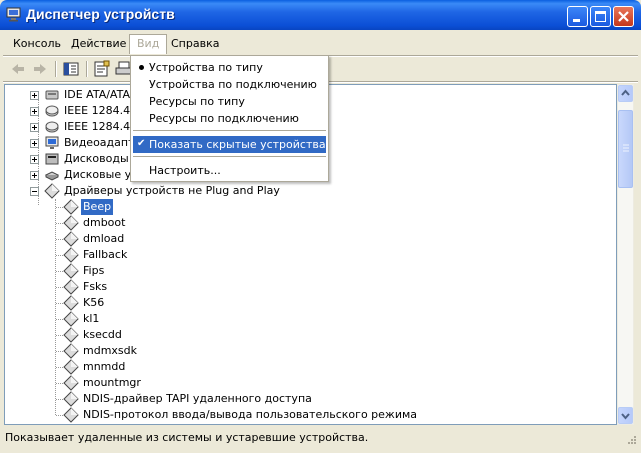 The height and width of the screenshot is (453, 641). What do you see at coordinates (205, 367) in the screenshot?
I see `tree-driver-item: mnmdd` at bounding box center [205, 367].